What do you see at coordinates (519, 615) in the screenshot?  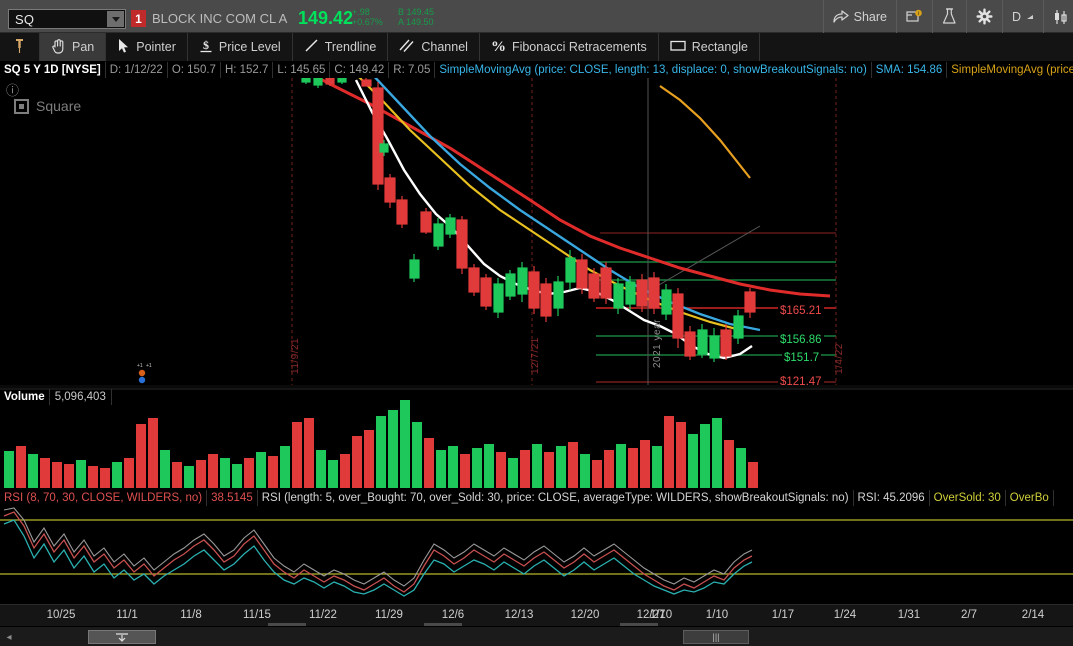 I see `x-tick: 12/13` at bounding box center [519, 615].